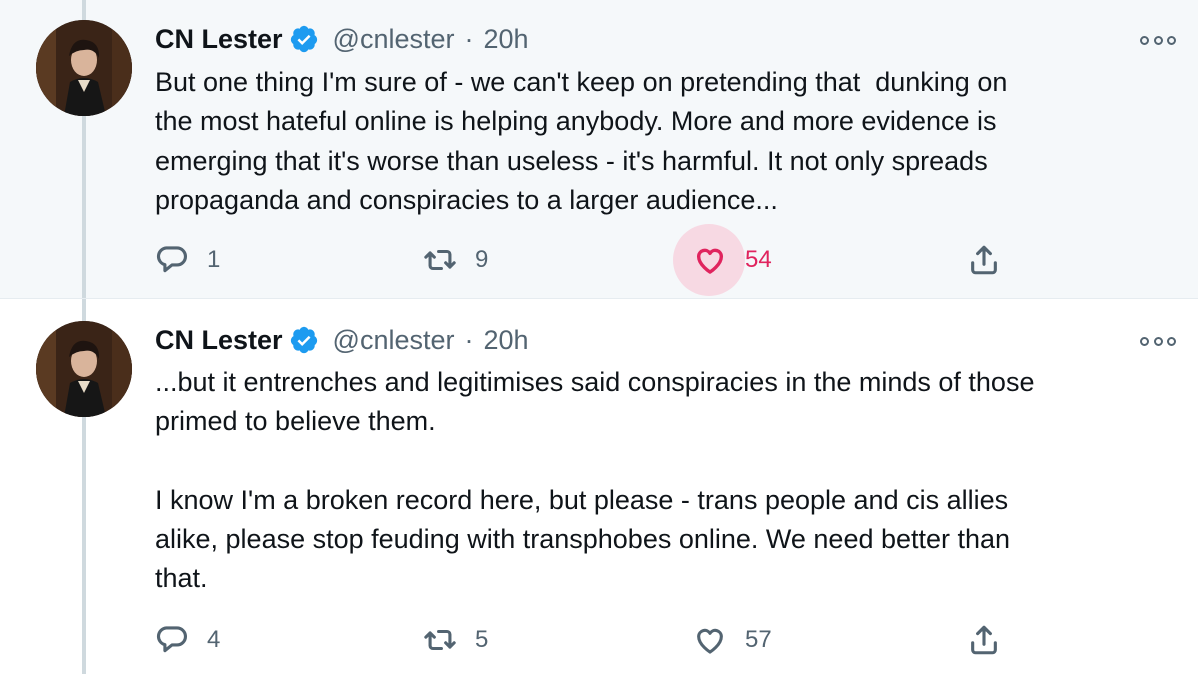  I want to click on reply-button: 4, so click(187, 640).